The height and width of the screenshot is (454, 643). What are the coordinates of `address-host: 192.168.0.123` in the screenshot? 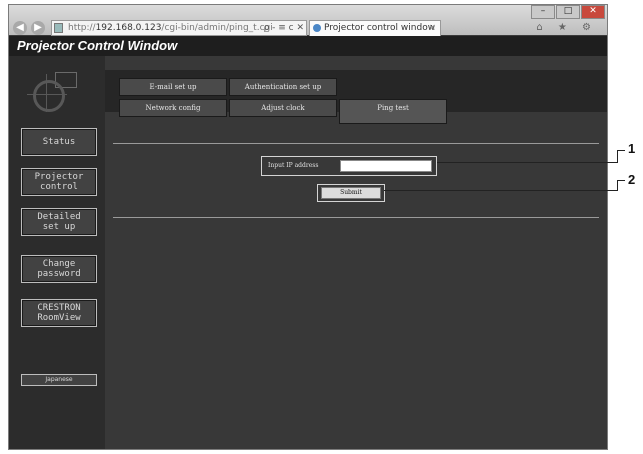 It's located at (128, 28).